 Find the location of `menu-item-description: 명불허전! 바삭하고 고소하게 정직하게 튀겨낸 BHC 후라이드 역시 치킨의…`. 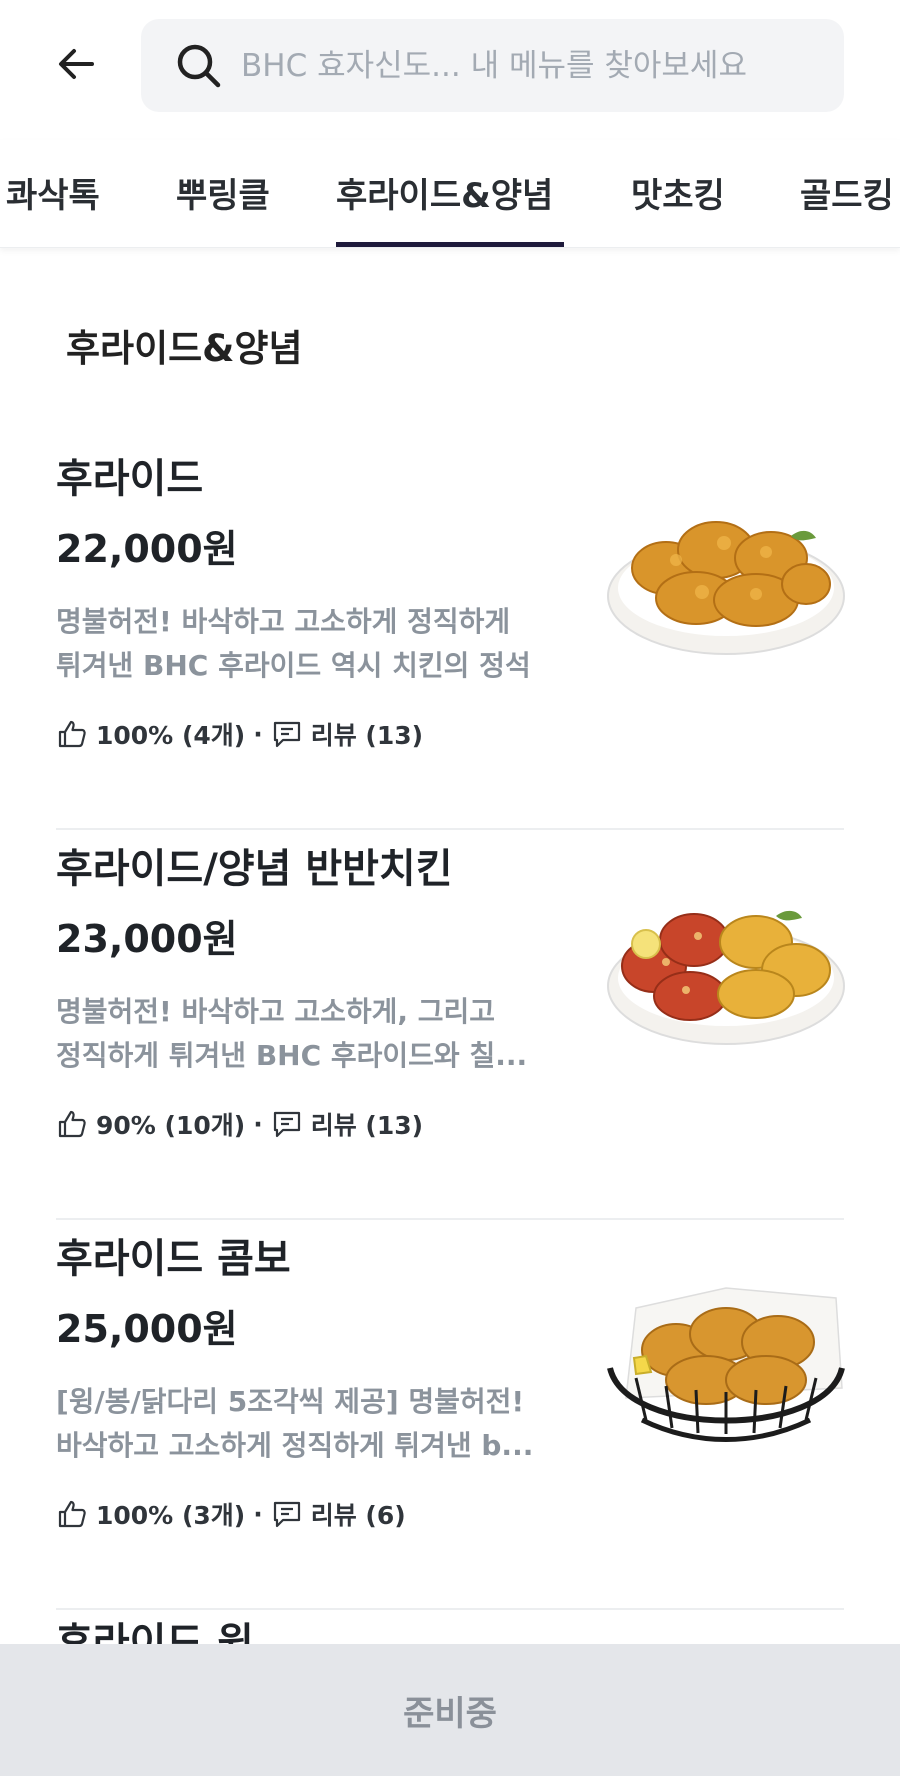

menu-item-description: 명불허전! 바삭하고 고소하게 정직하게 튀겨낸 BHC 후라이드 역시 치킨의… is located at coordinates (293, 643).